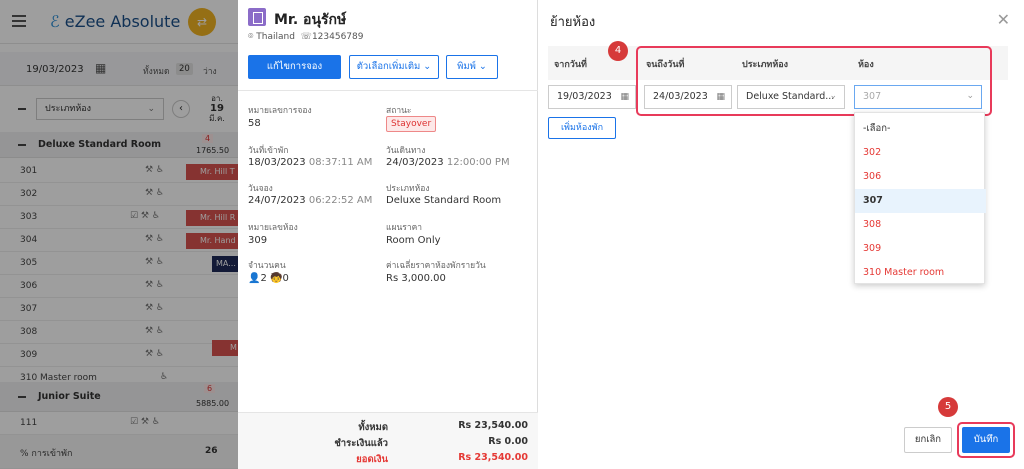 This screenshot has width=1024, height=469. What do you see at coordinates (416, 278) in the screenshot?
I see `avg-rate-value: Rs 3,000.00` at bounding box center [416, 278].